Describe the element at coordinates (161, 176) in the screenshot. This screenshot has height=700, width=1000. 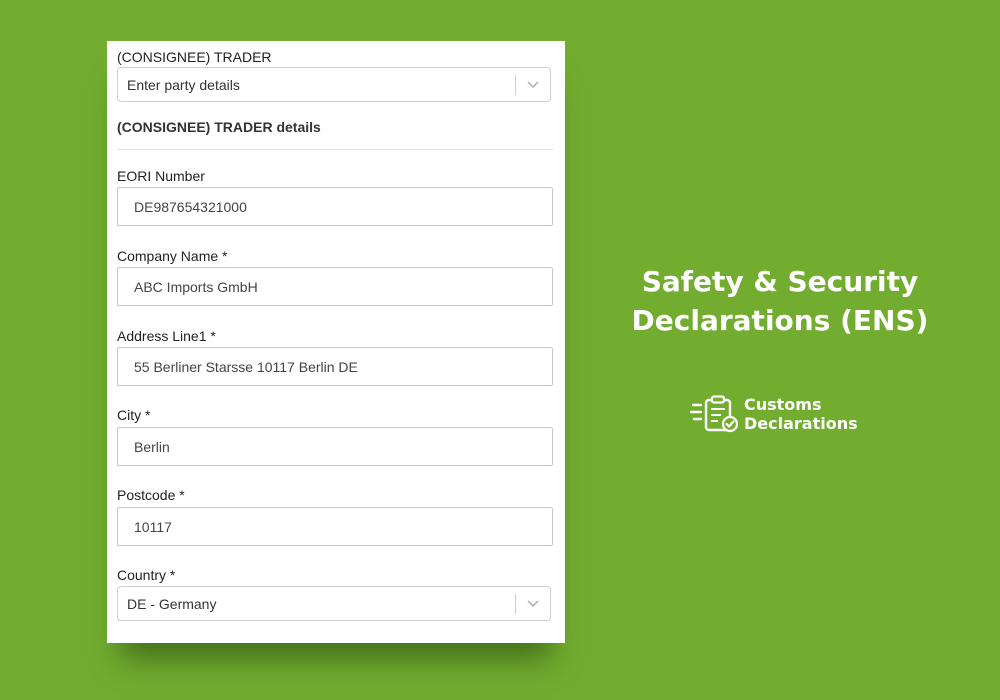
I see `eori-label: EORI Number` at that location.